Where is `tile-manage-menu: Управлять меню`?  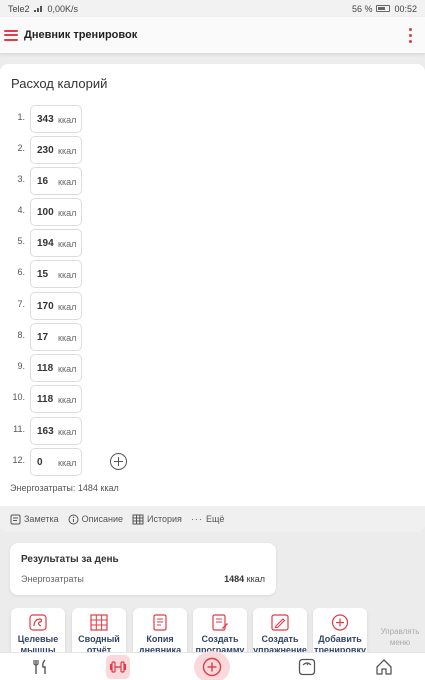 tile-manage-menu: Управлять меню is located at coordinates (399, 631).